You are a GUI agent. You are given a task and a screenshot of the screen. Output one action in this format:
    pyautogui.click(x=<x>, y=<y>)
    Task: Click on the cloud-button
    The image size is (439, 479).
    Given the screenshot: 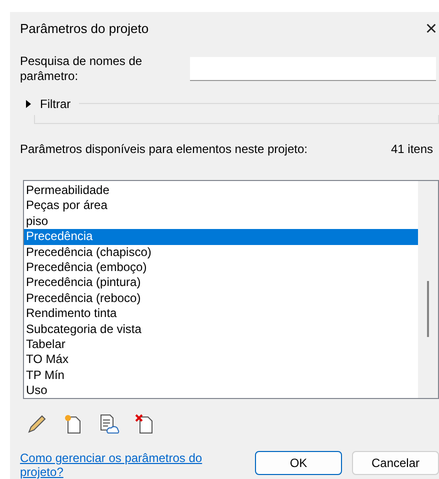 What is the action you would take?
    pyautogui.click(x=109, y=424)
    